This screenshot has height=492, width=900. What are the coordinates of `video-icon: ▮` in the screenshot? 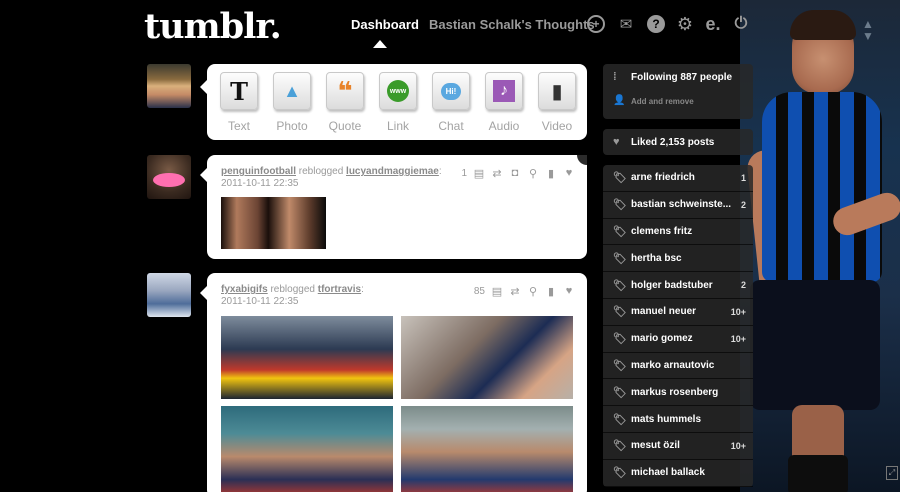 It's located at (557, 91).